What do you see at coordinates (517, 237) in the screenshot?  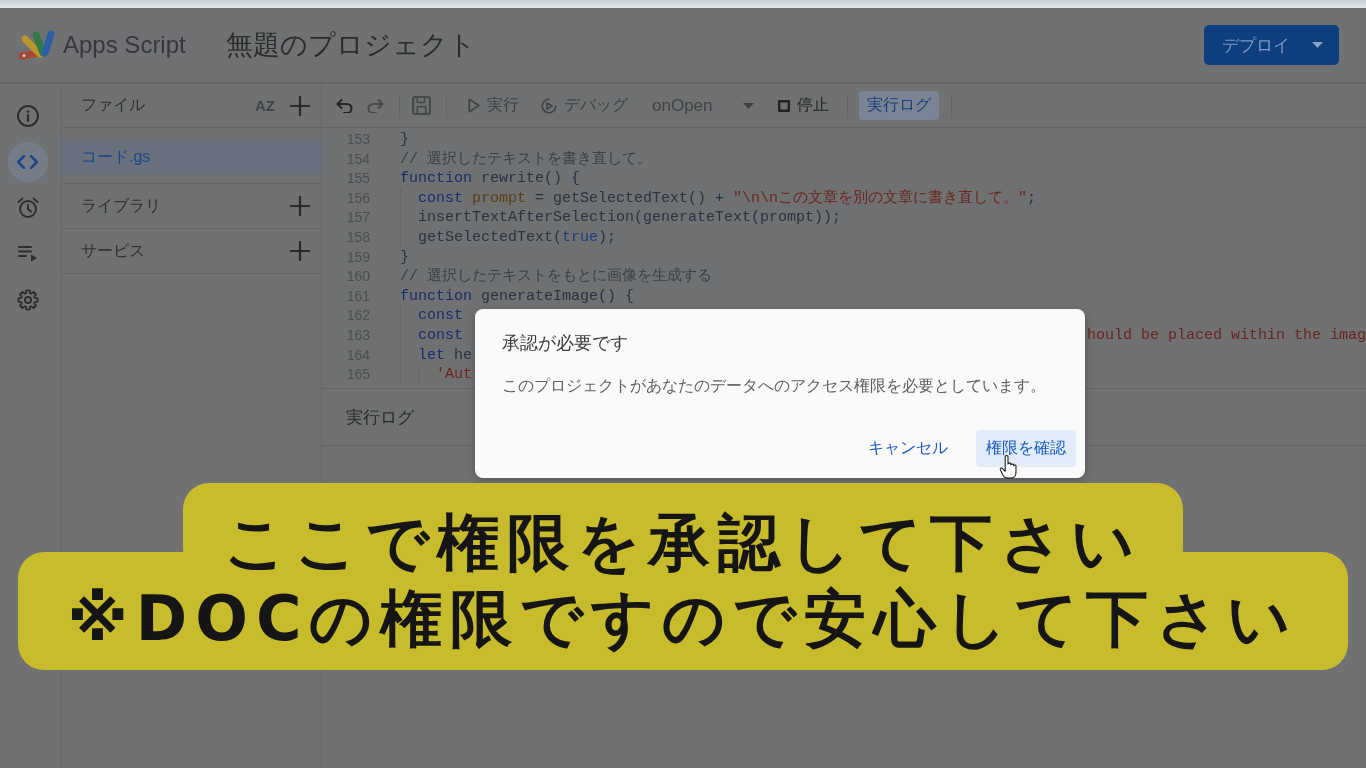 I see `code-line: getSelectedText(true);` at bounding box center [517, 237].